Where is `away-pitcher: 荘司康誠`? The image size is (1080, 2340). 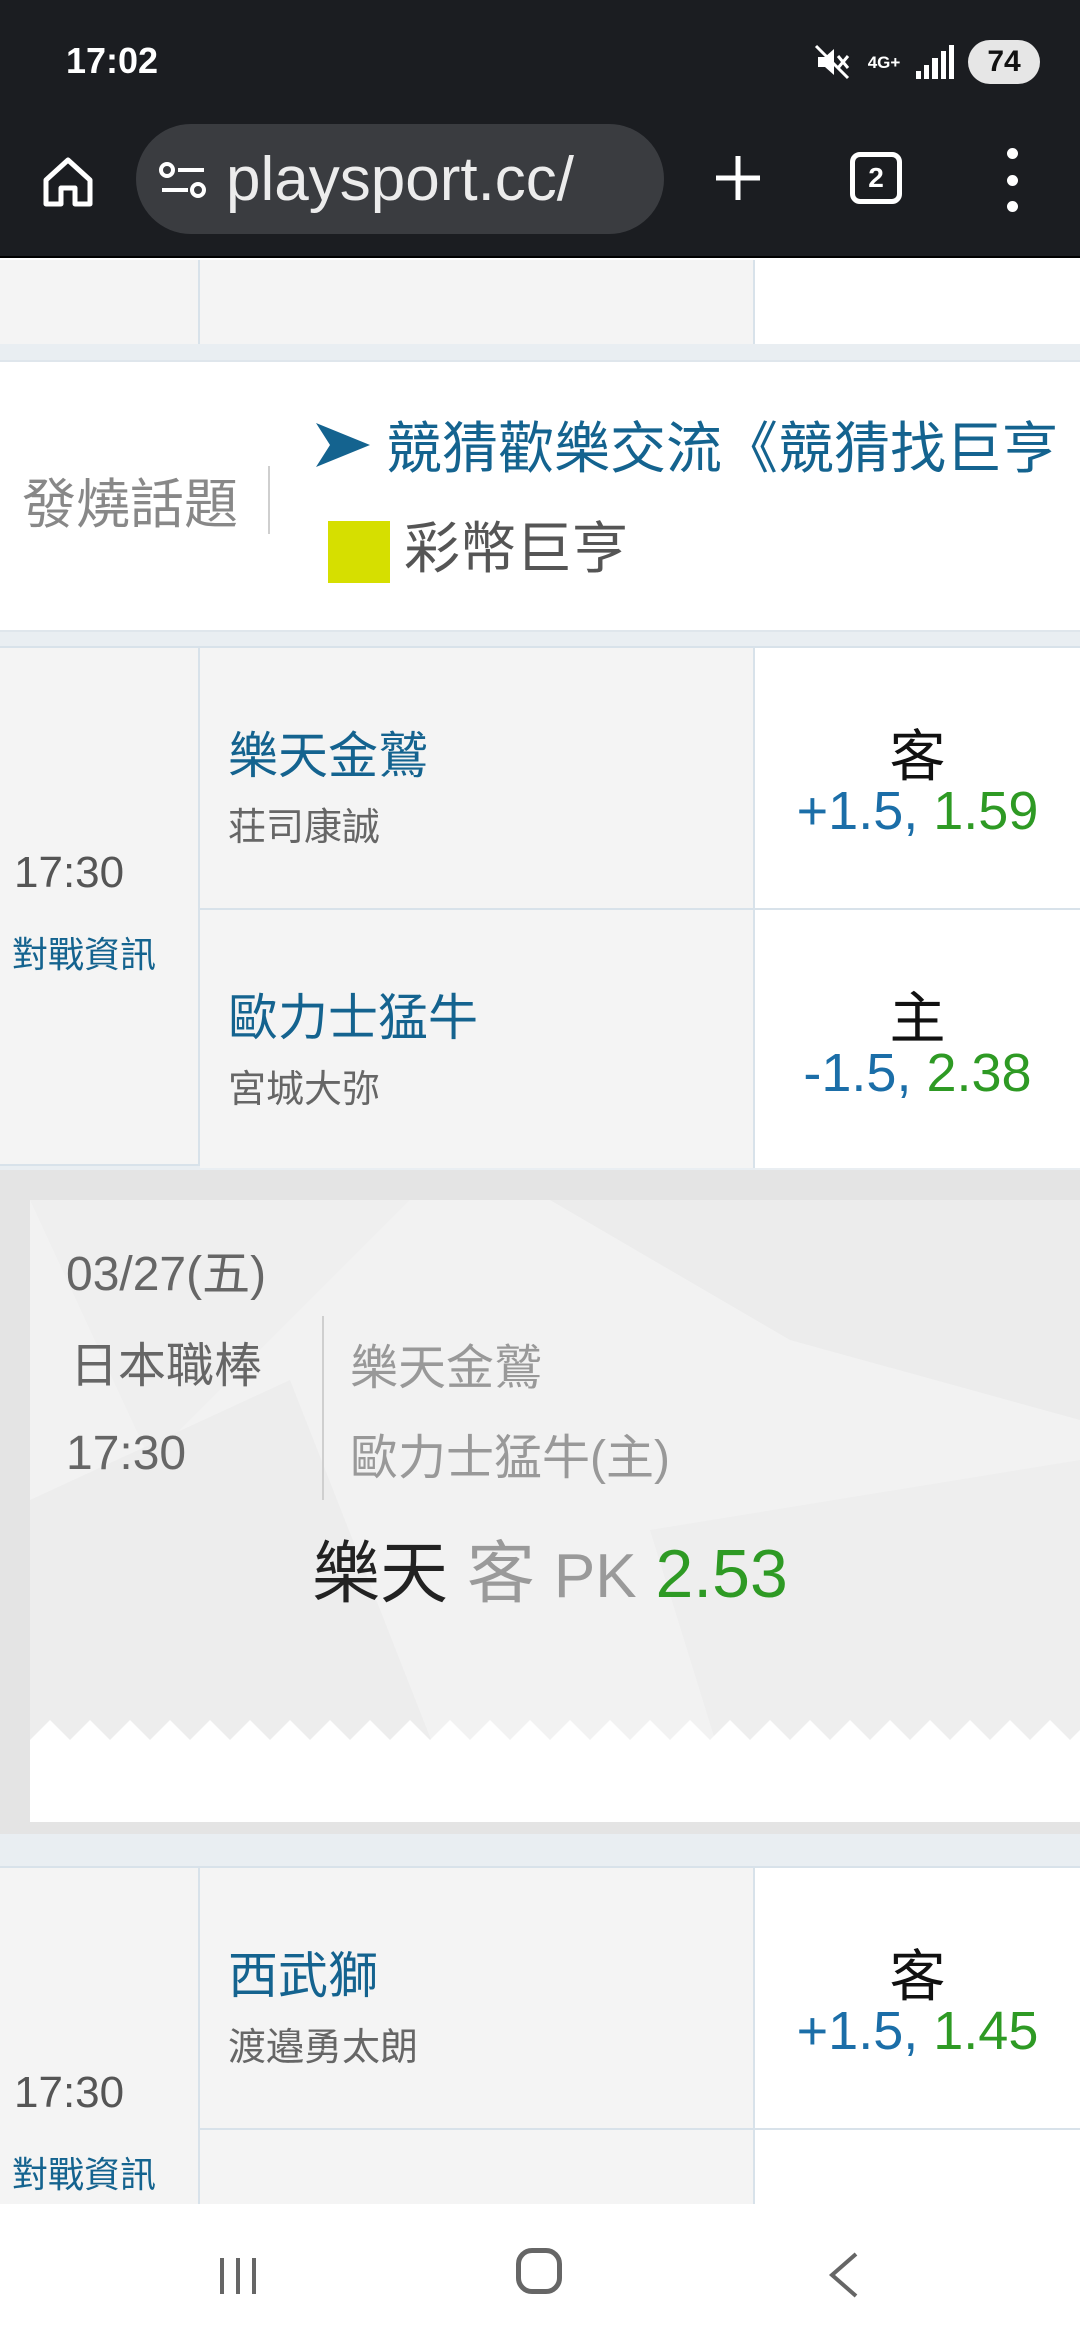 away-pitcher: 荘司康誠 is located at coordinates (304, 828).